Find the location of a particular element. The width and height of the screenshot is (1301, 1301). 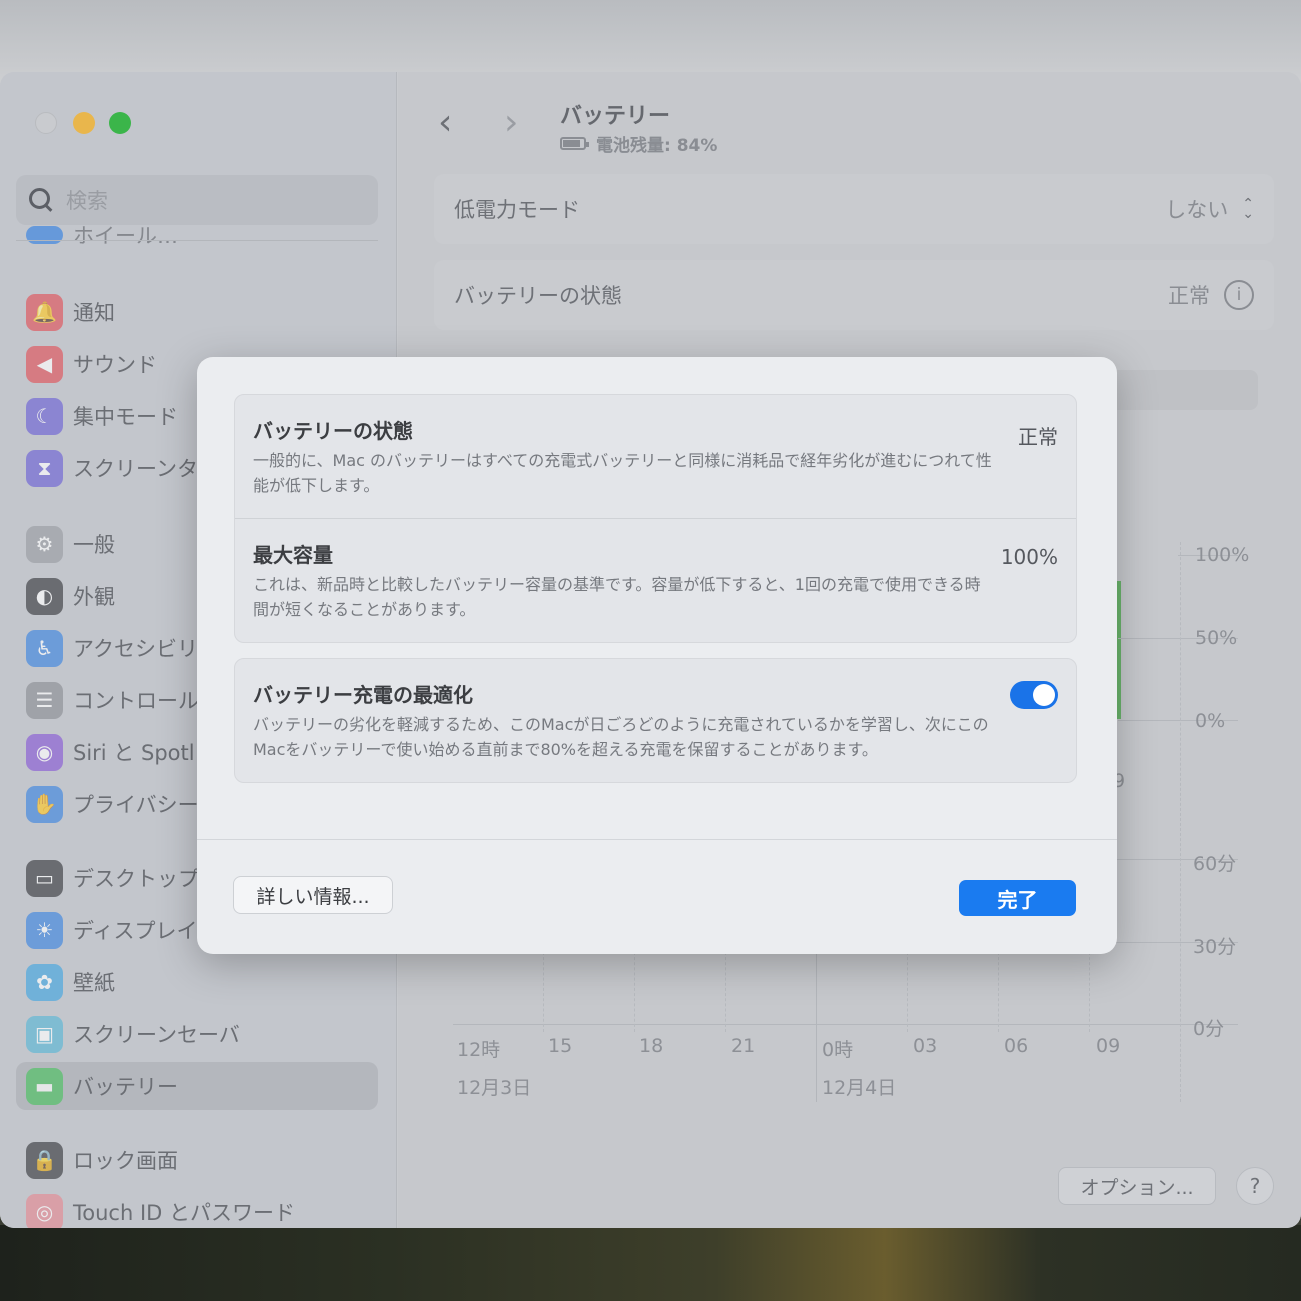

search-field: 検索 is located at coordinates (197, 200).